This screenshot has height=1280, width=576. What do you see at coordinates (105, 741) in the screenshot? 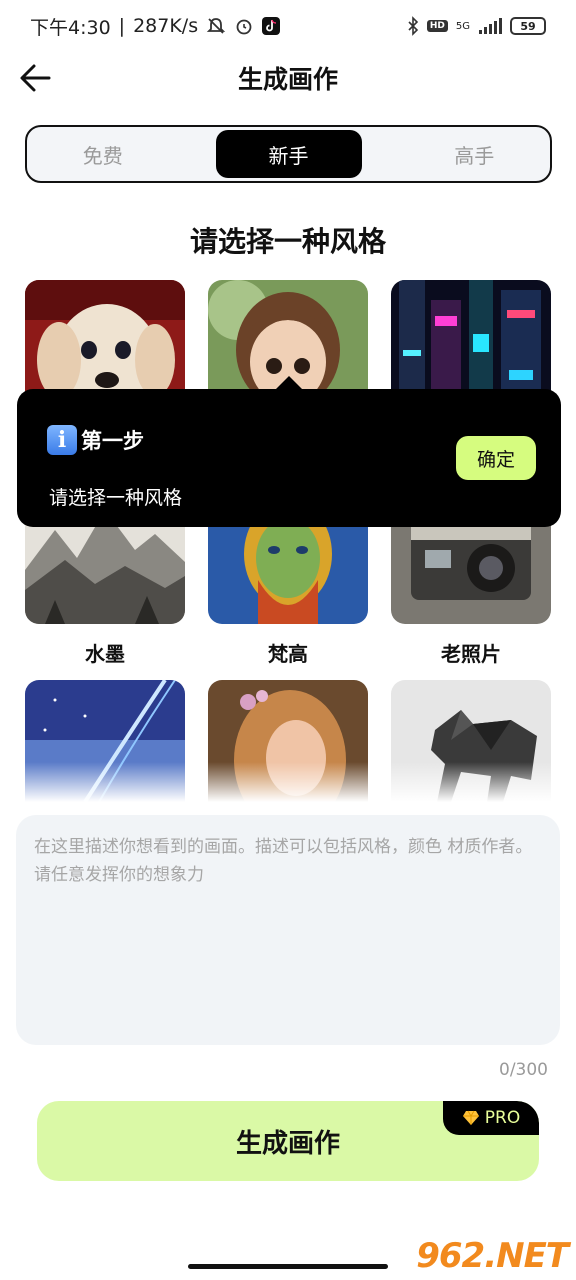
I see `style-tile-anime-sky` at bounding box center [105, 741].